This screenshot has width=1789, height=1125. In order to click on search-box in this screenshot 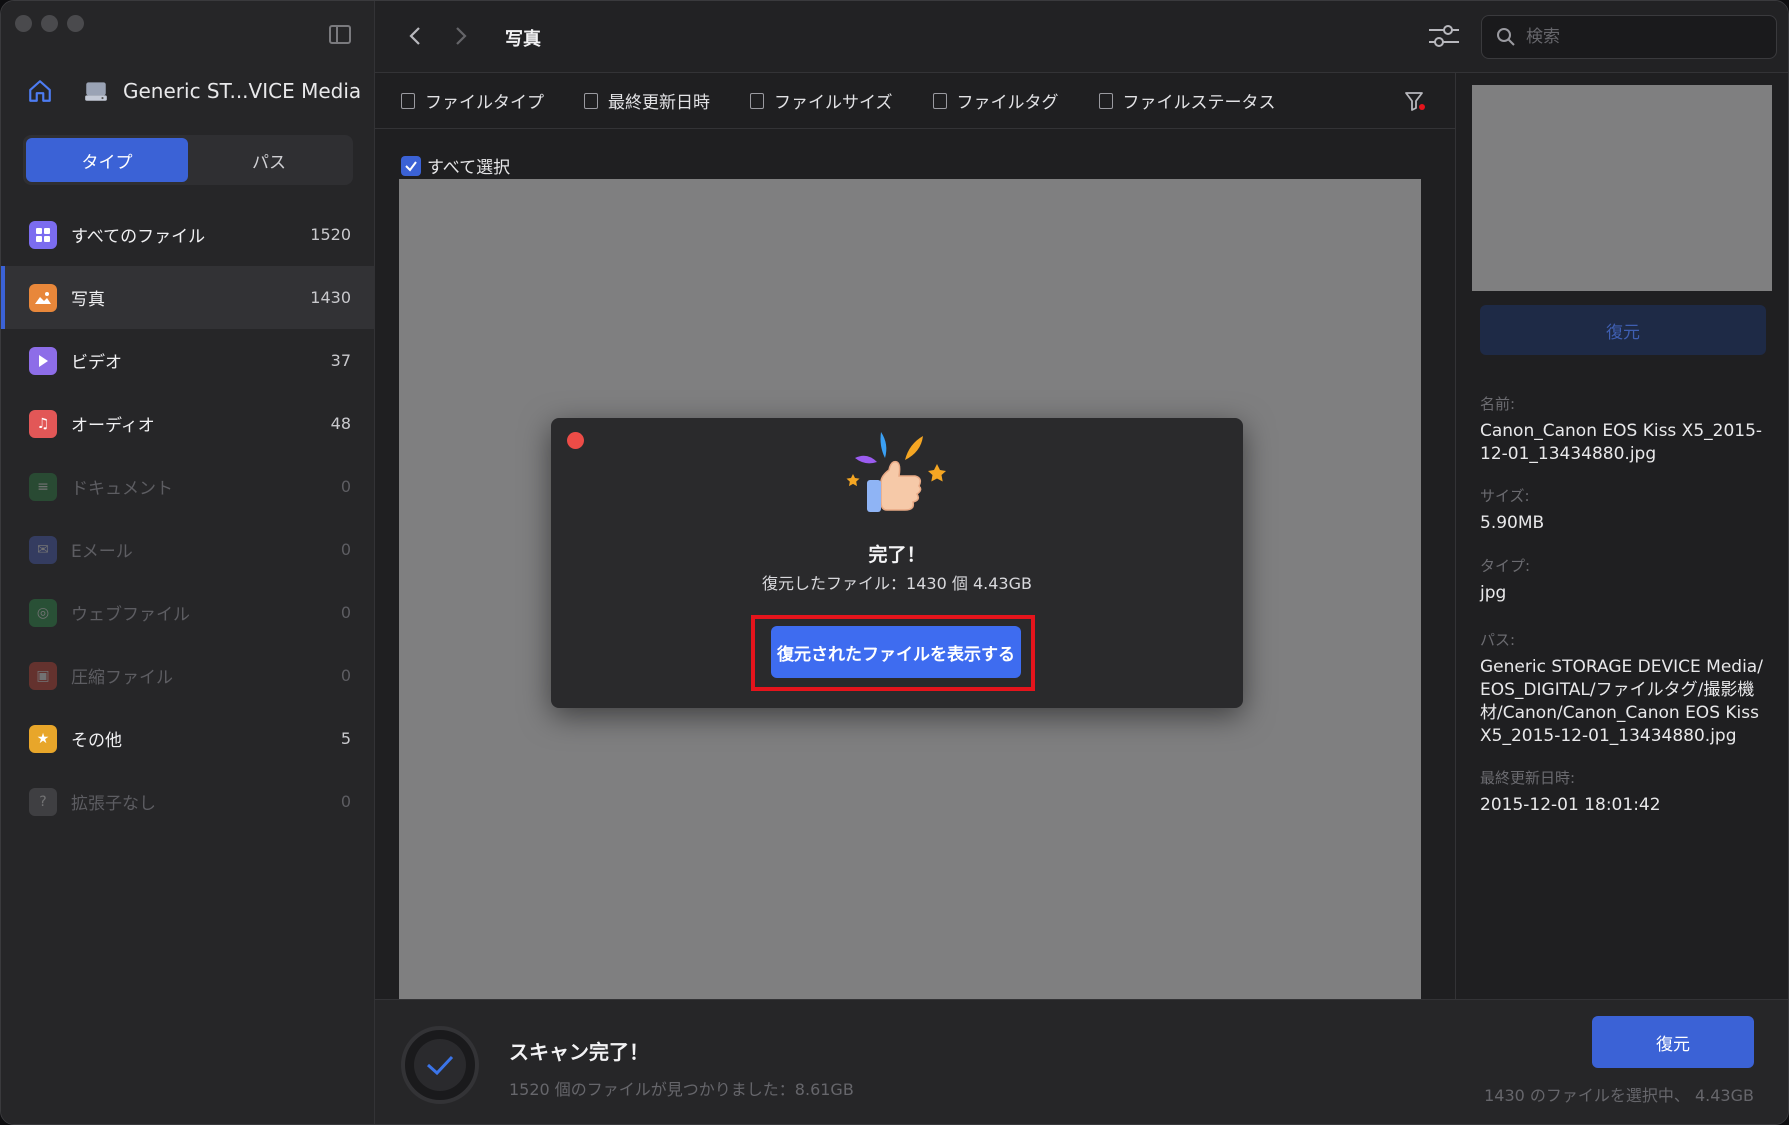, I will do `click(1629, 37)`.